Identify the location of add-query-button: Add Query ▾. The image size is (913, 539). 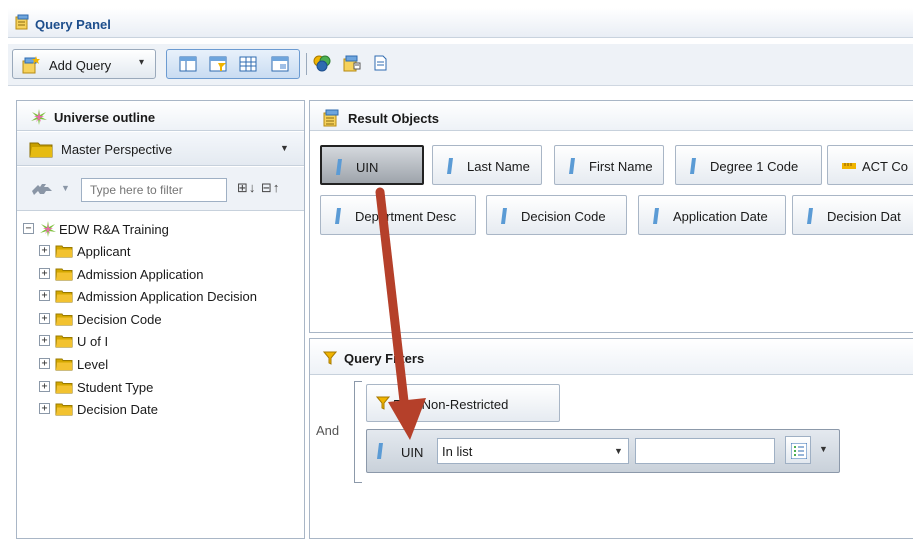
(84, 64).